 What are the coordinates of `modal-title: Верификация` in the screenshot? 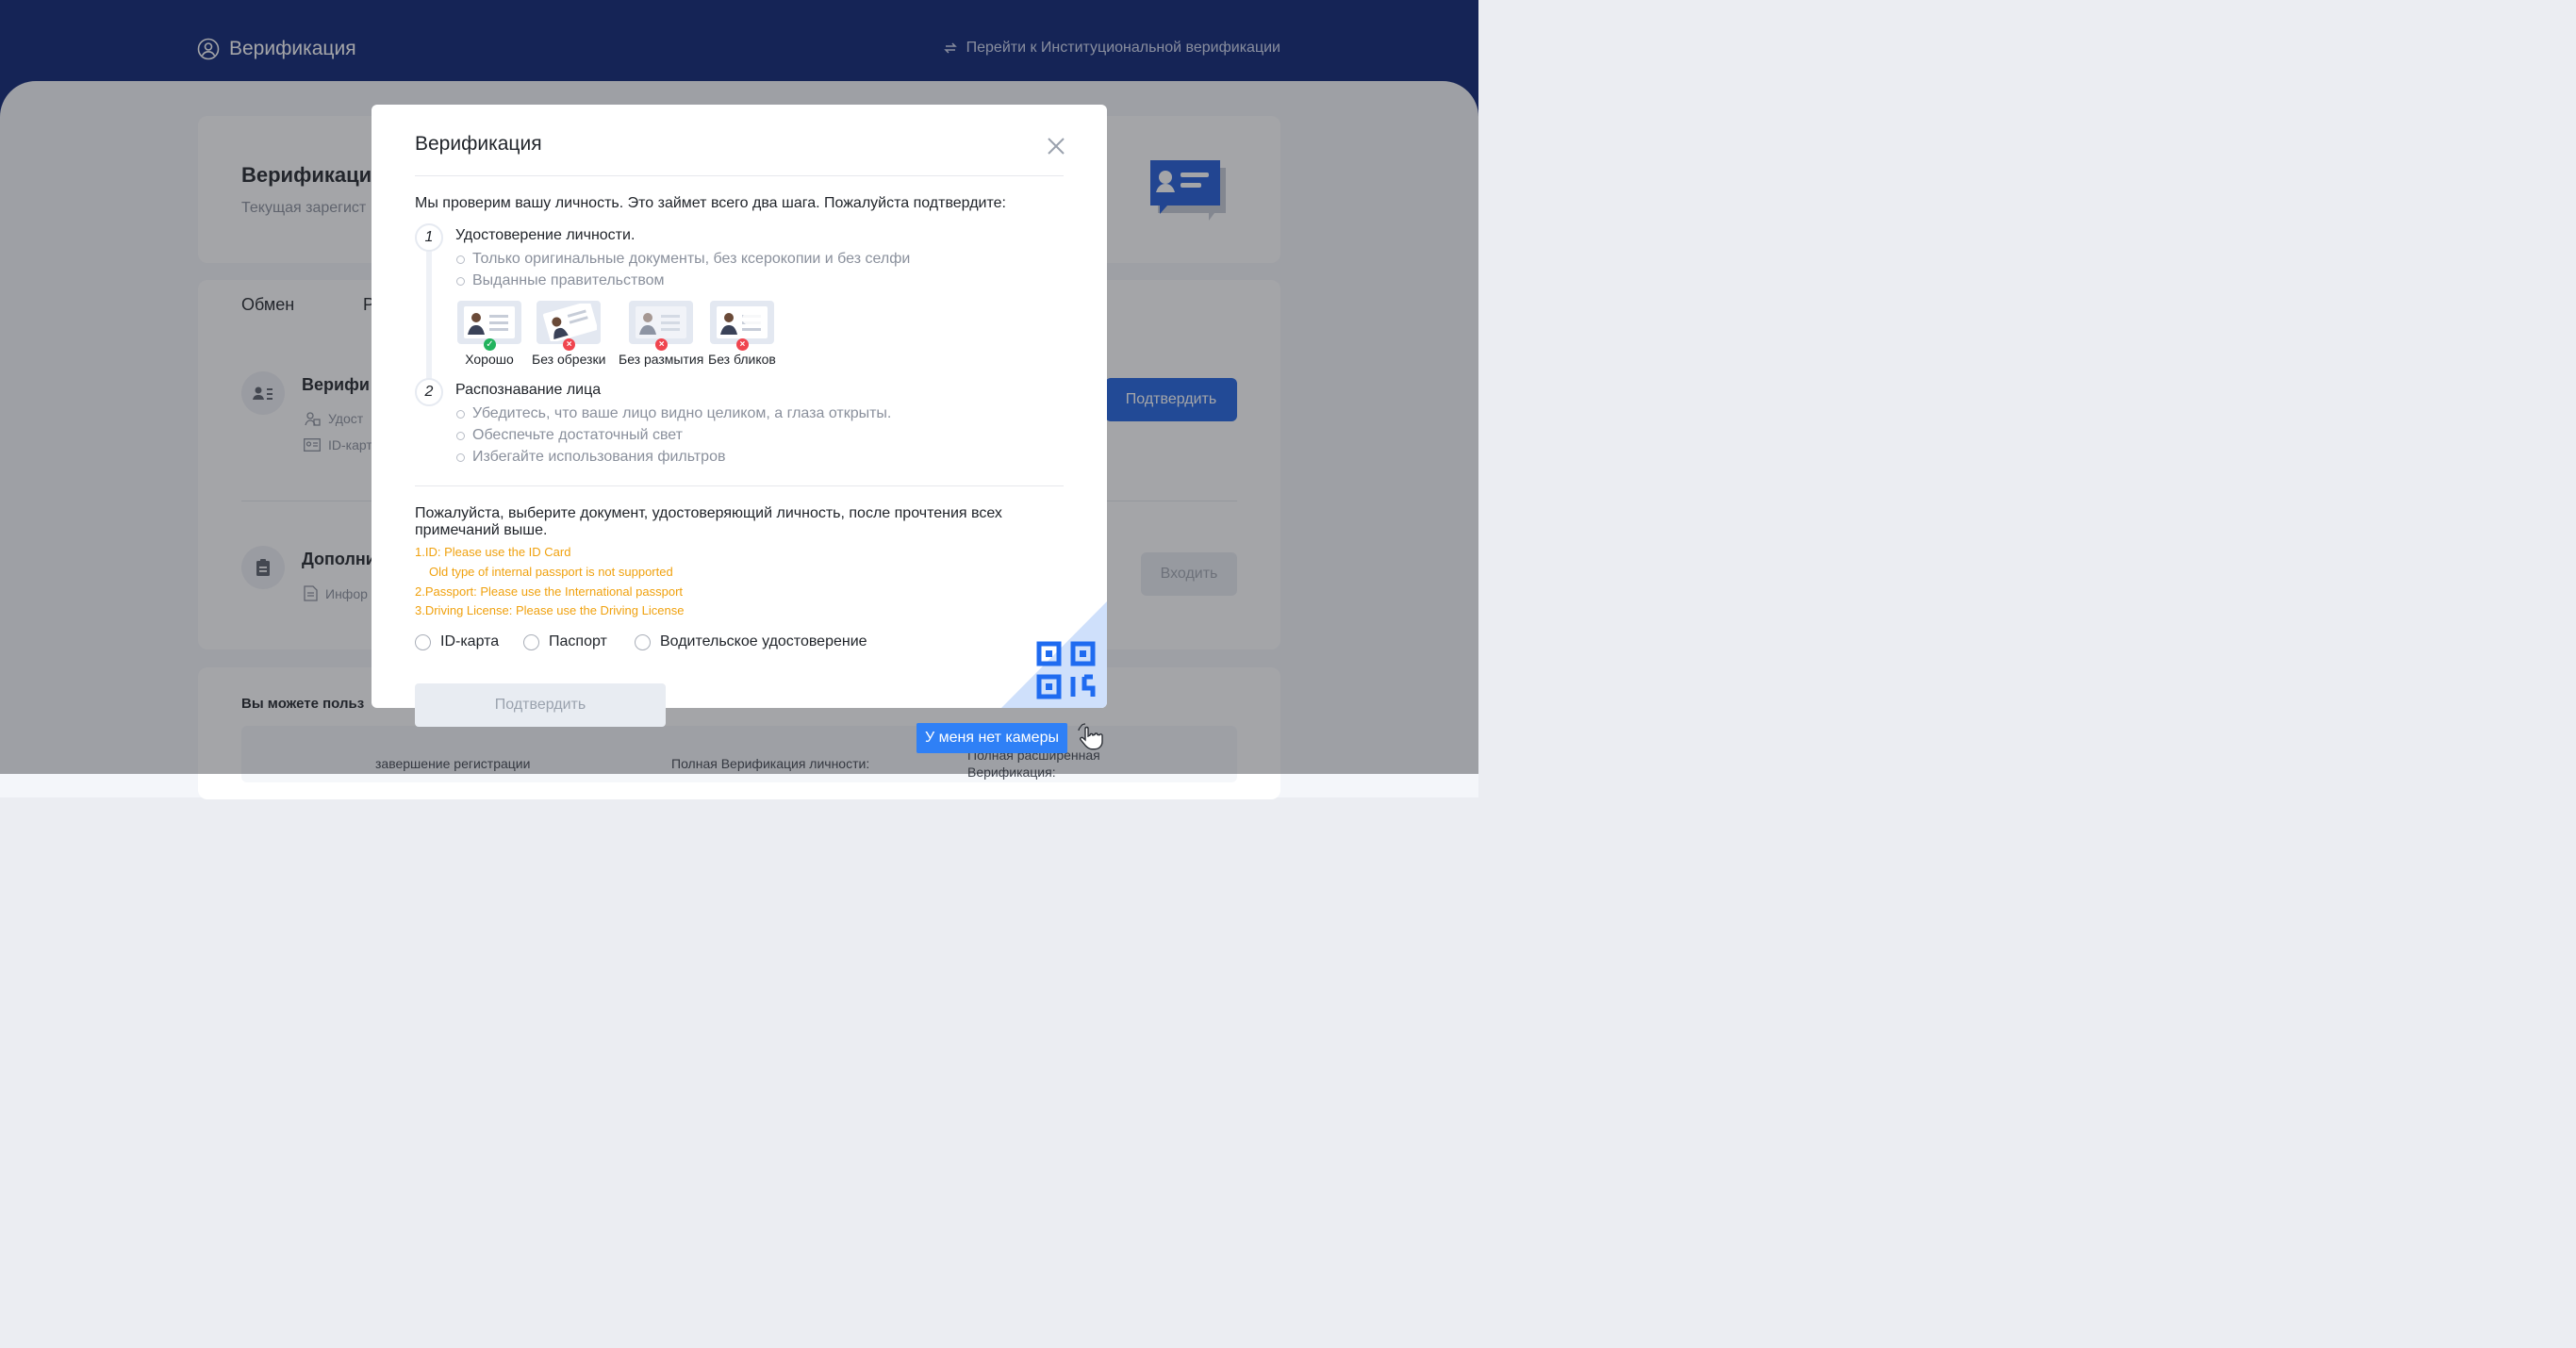 It's located at (478, 144).